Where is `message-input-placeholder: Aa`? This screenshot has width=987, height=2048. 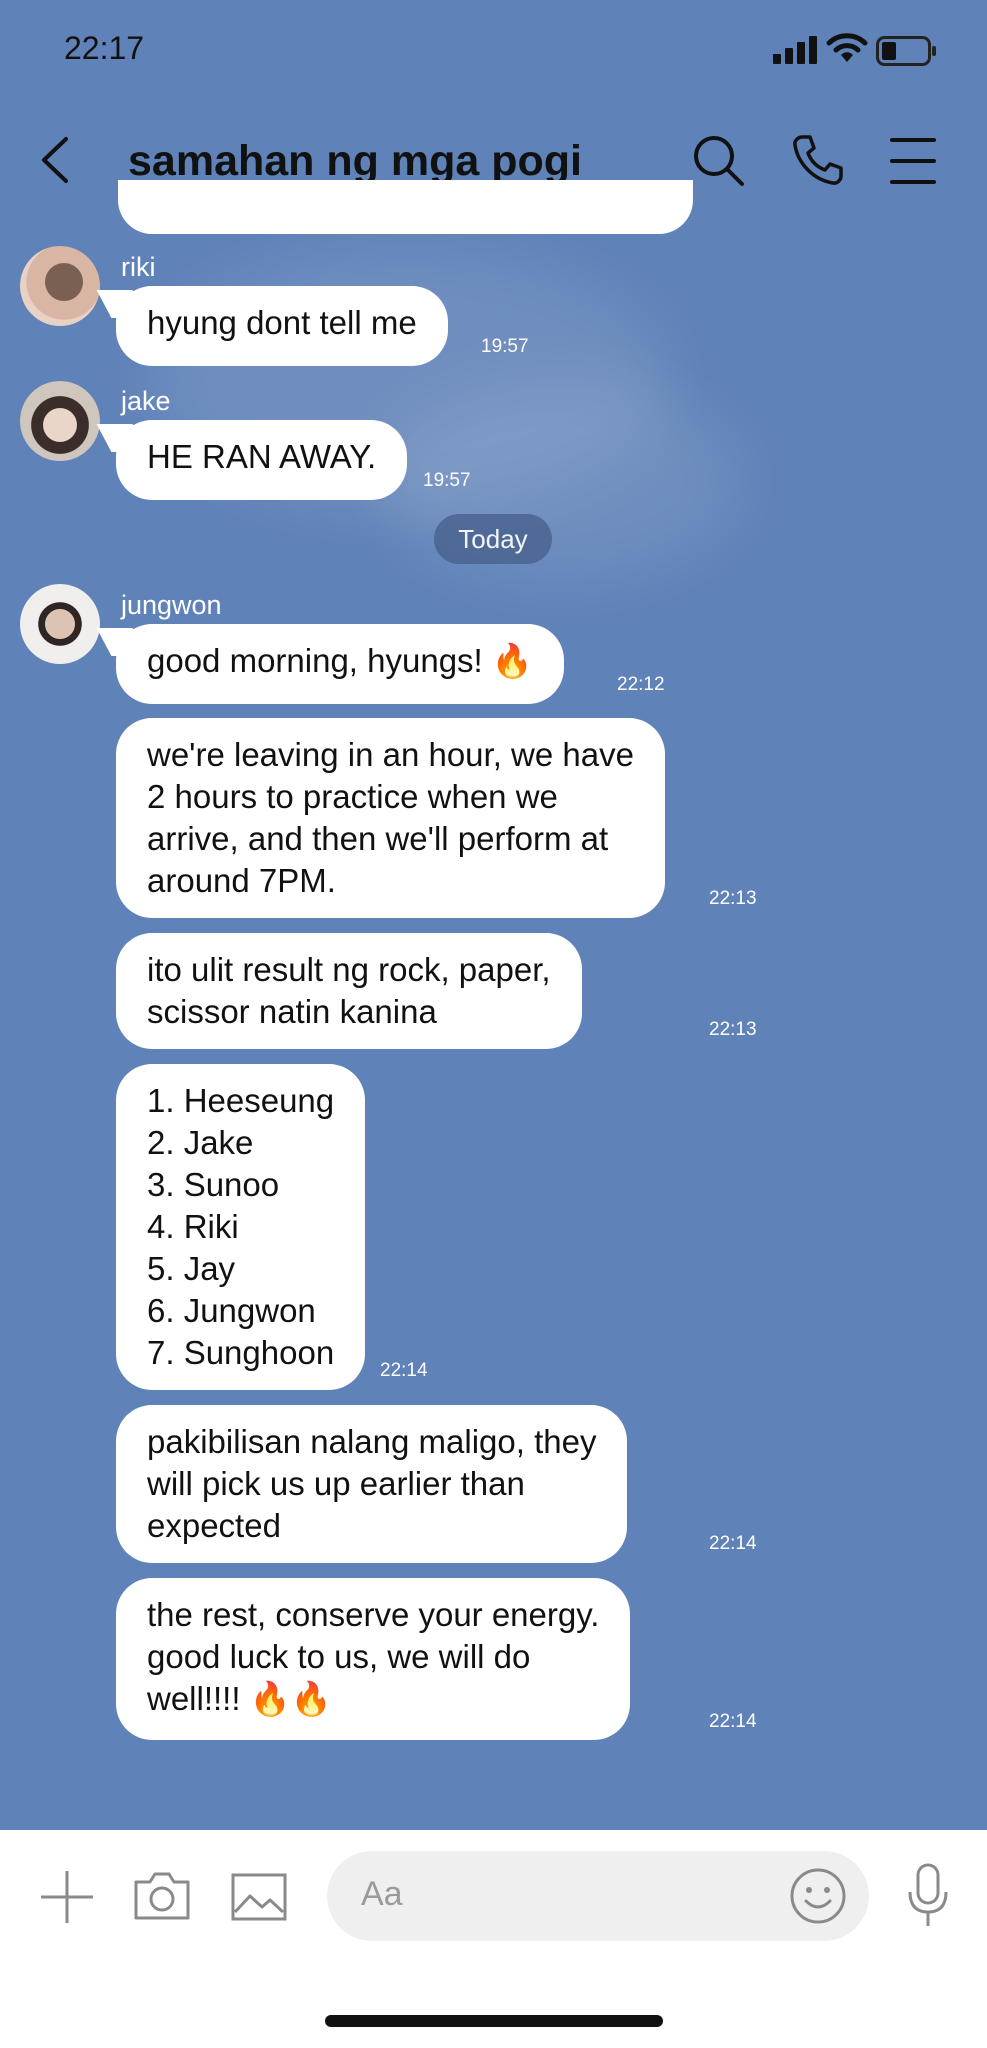 message-input-placeholder: Aa is located at coordinates (382, 1894).